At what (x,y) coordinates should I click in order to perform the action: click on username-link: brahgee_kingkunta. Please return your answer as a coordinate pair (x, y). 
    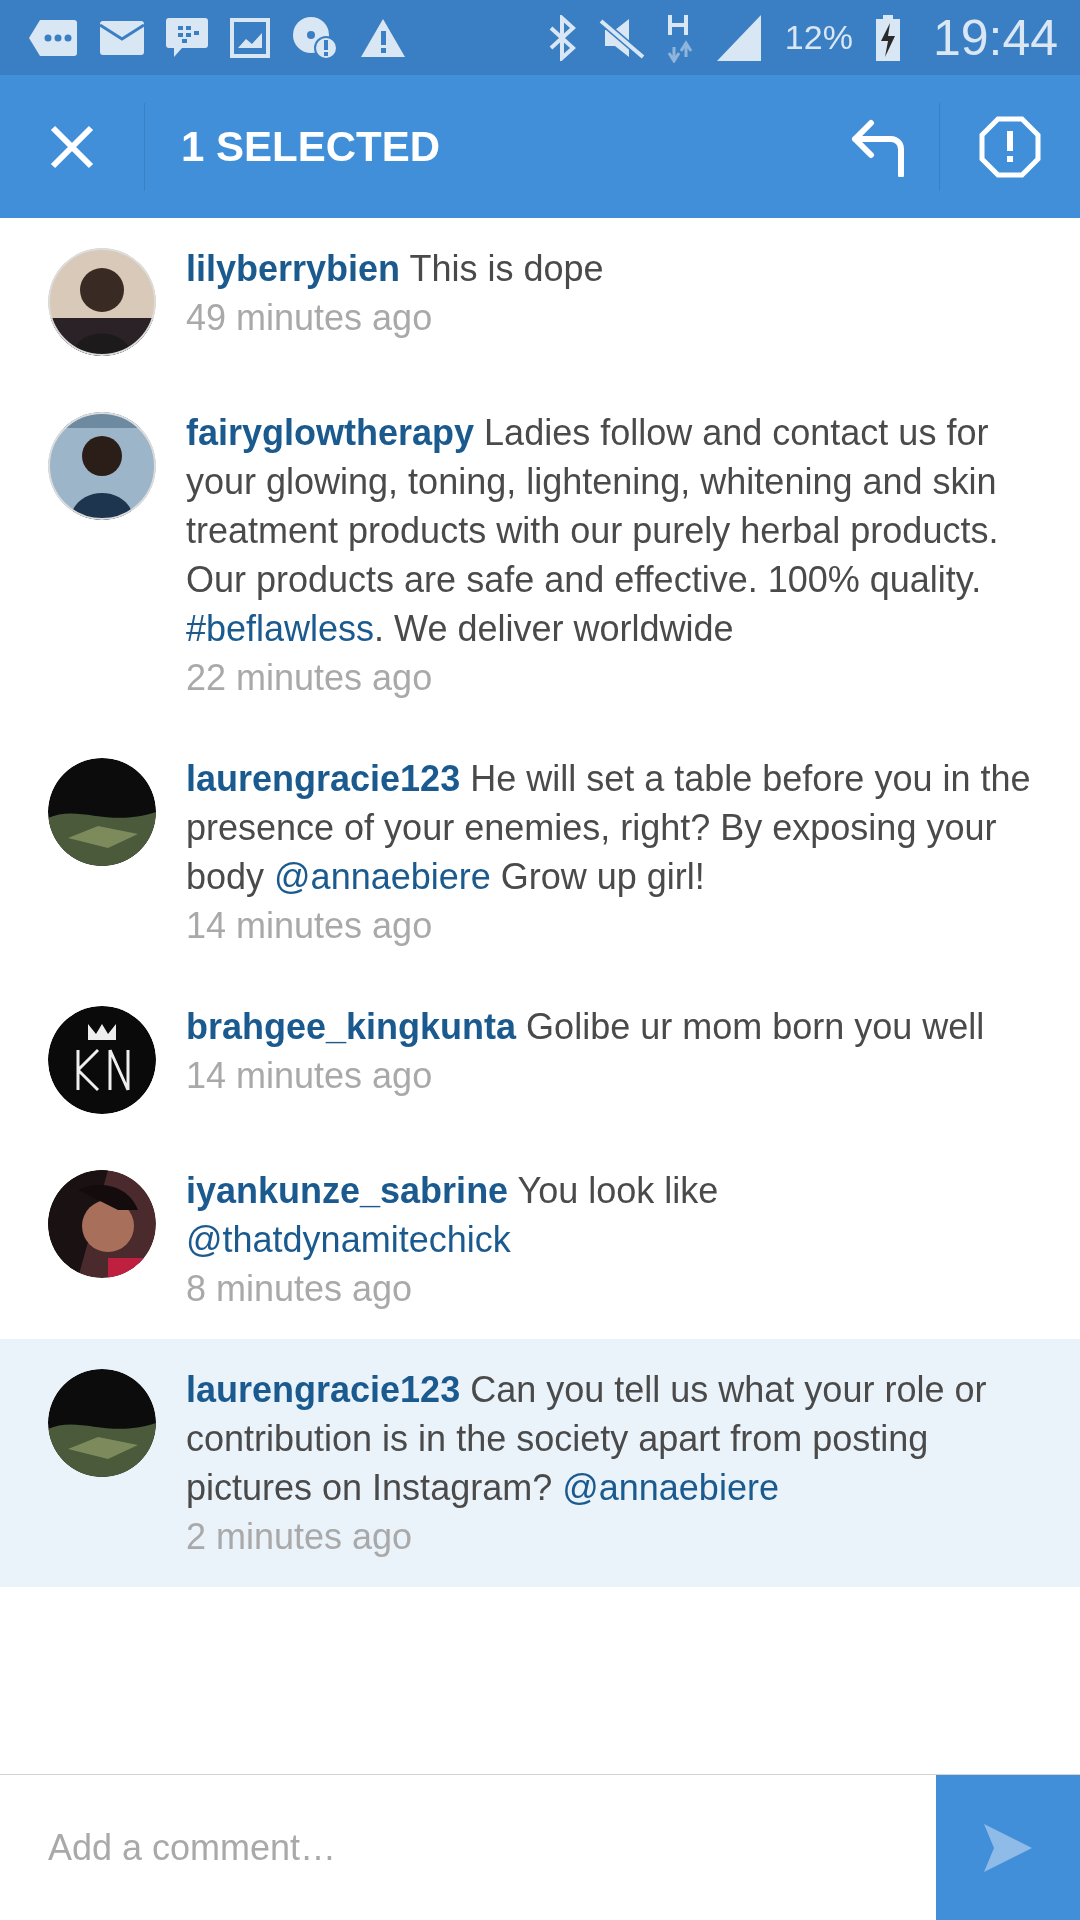
    Looking at the image, I should click on (351, 1026).